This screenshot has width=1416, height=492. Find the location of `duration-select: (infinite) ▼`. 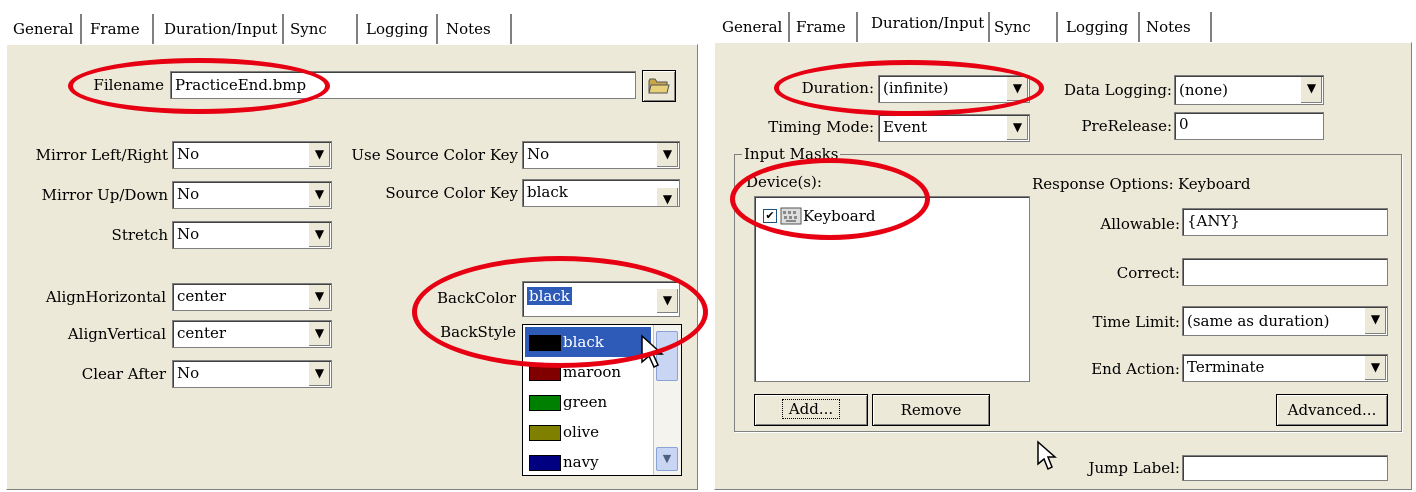

duration-select: (infinite) ▼ is located at coordinates (954, 89).